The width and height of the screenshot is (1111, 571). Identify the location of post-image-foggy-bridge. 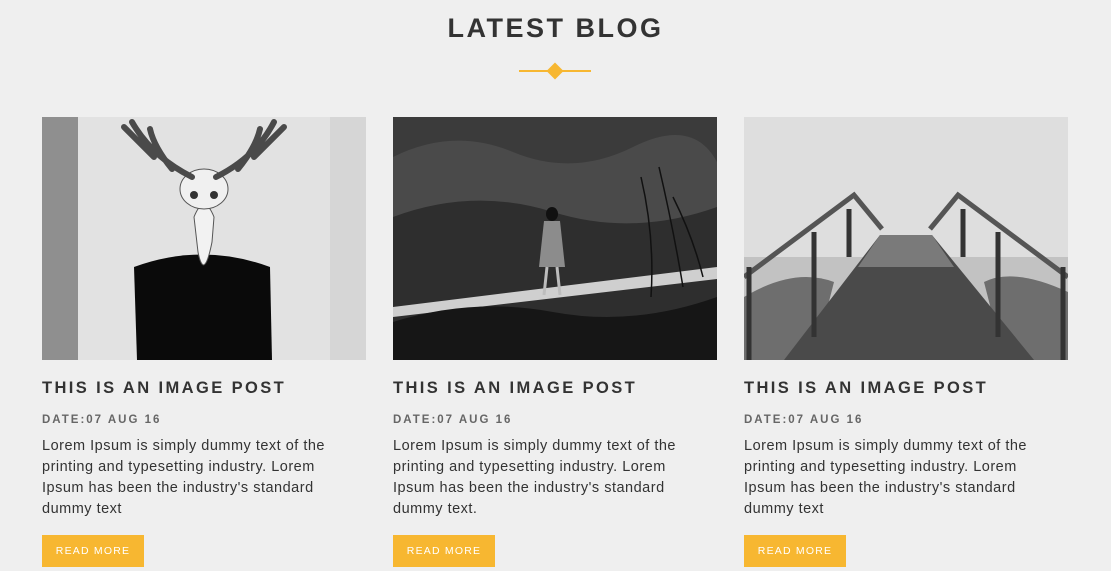
(906, 238).